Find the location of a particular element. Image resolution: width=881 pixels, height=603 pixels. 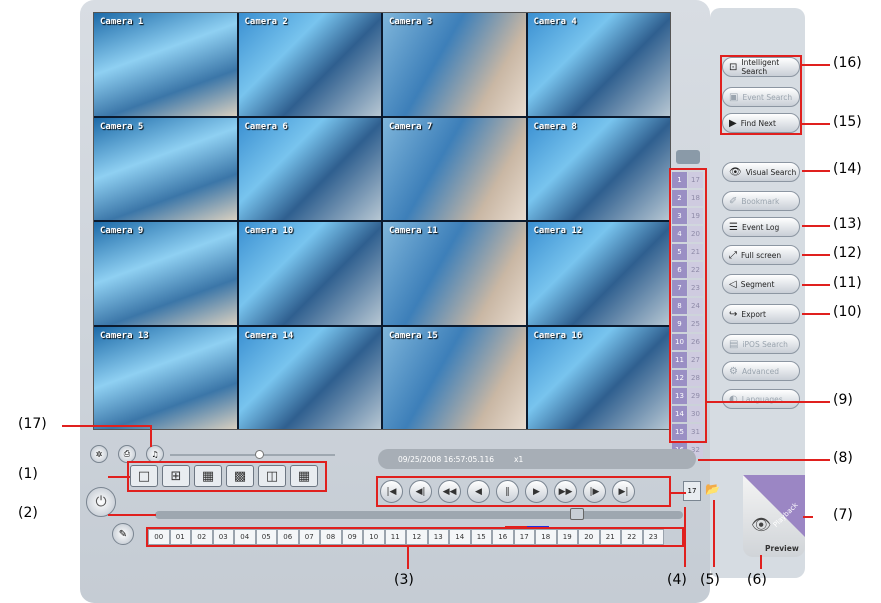

languages-button: ◐ Languages is located at coordinates (761, 399).